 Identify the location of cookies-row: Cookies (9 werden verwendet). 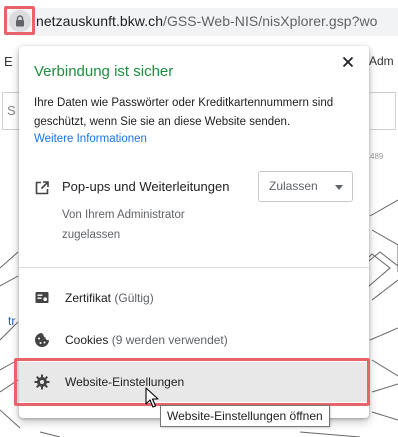
(194, 340).